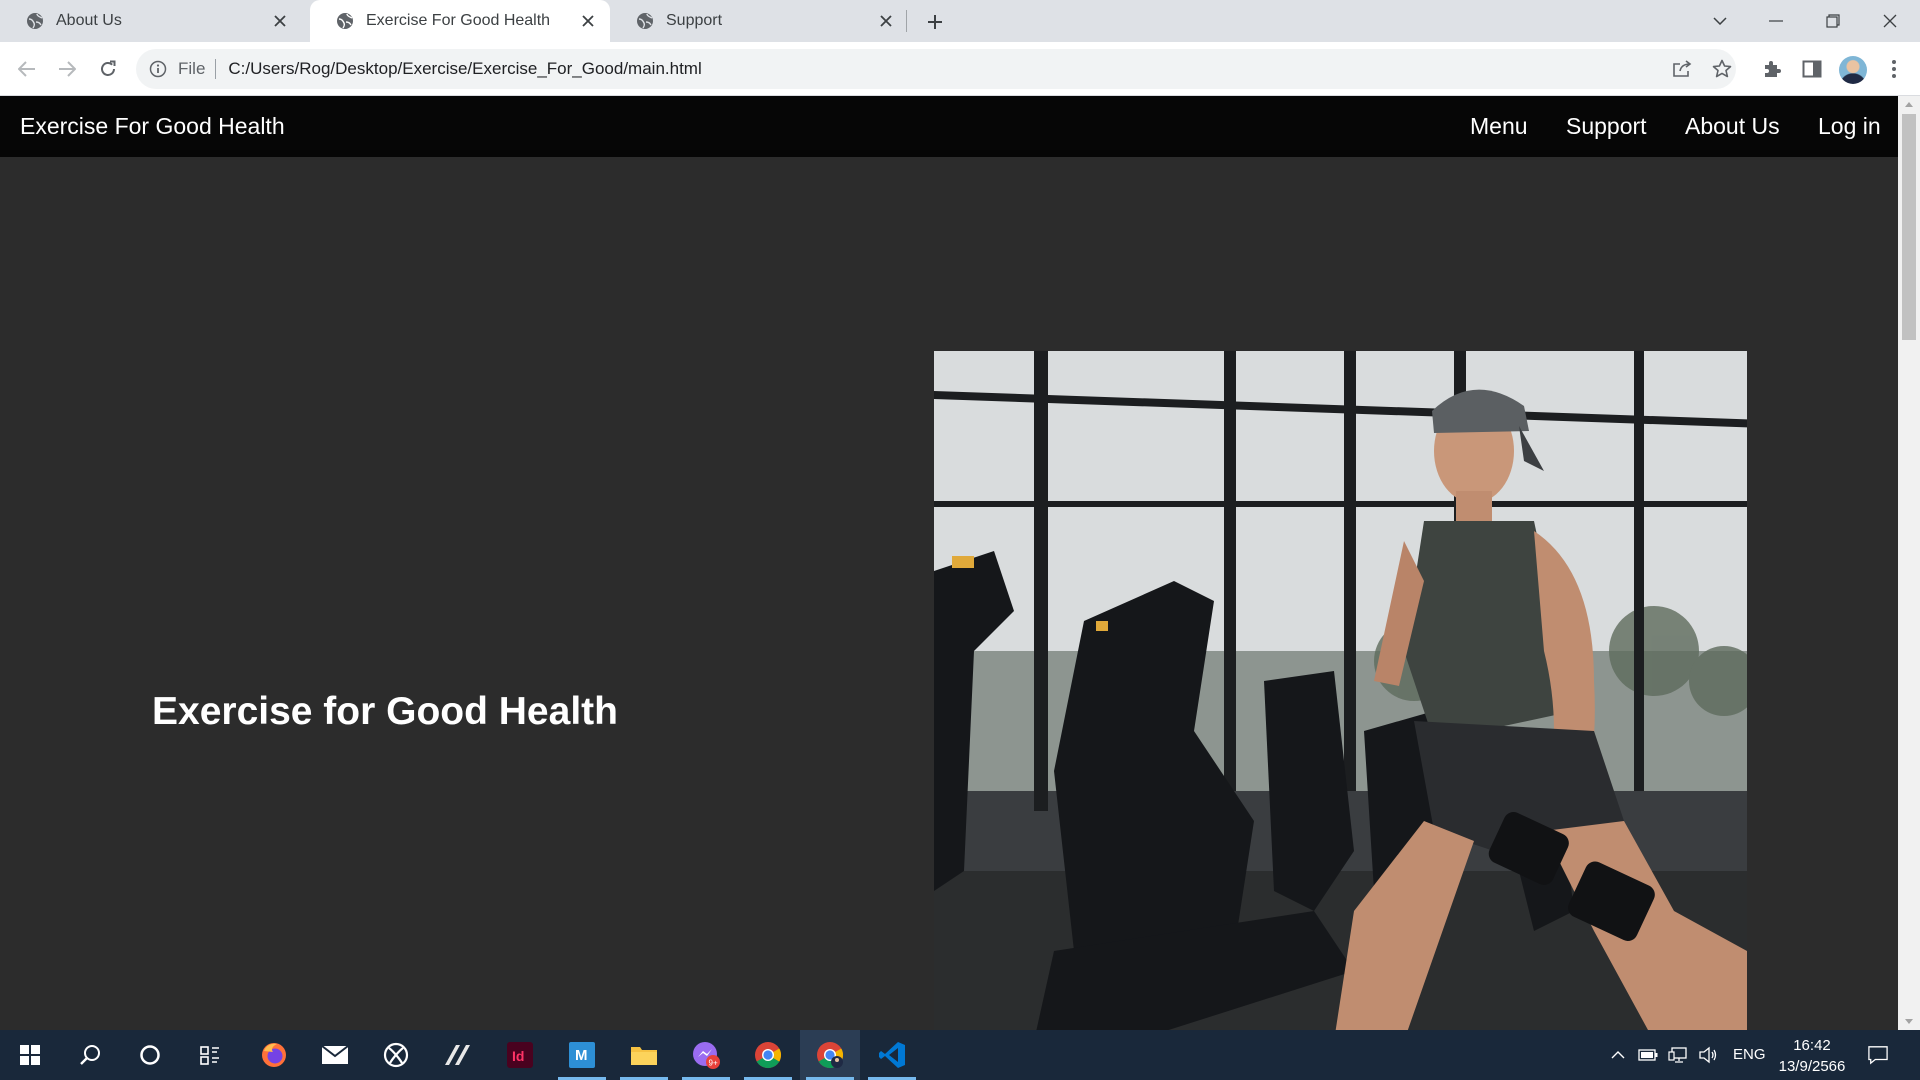  I want to click on battery-icon, so click(1648, 1055).